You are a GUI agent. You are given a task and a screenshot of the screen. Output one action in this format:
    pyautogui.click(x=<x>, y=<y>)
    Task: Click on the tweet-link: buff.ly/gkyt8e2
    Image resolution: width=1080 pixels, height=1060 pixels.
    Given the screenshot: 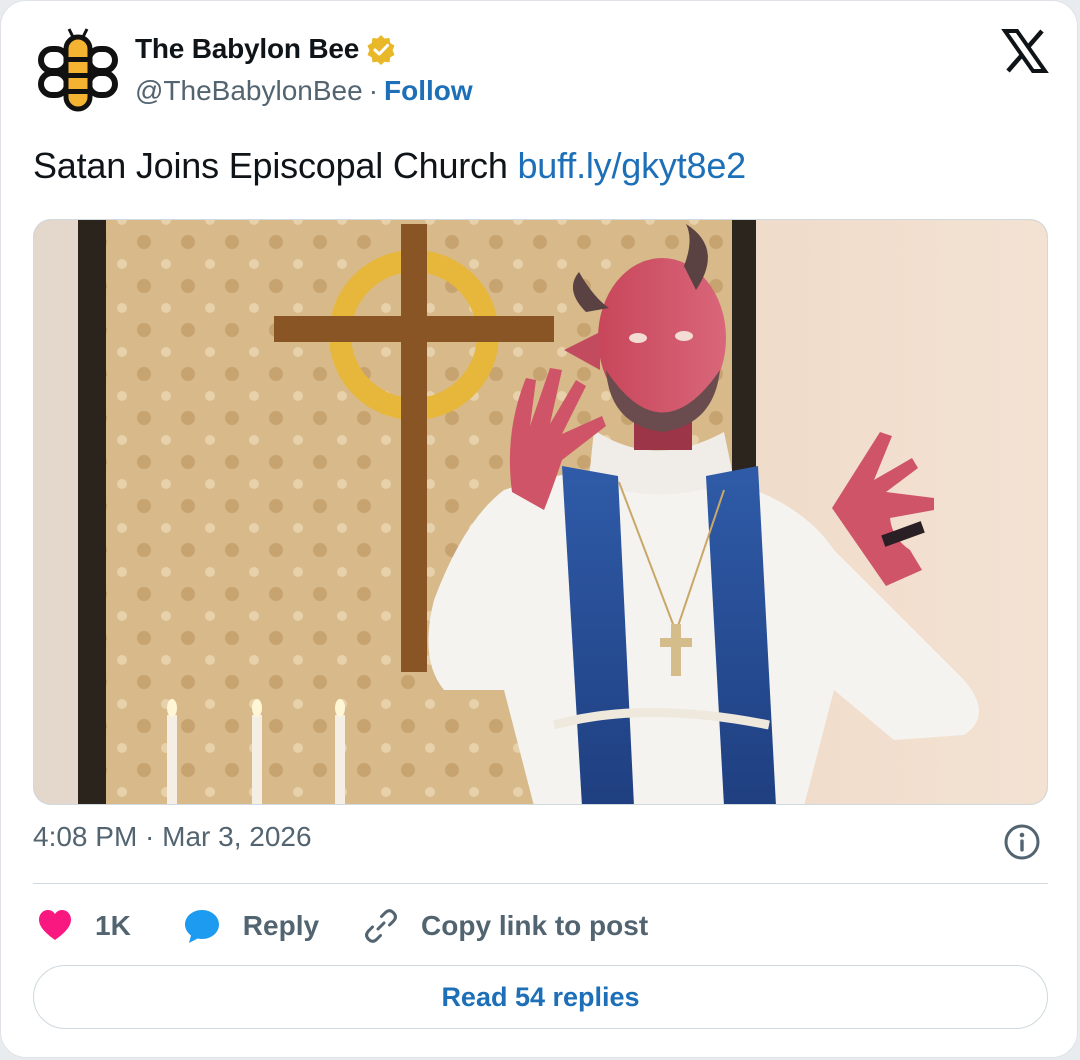 What is the action you would take?
    pyautogui.click(x=631, y=165)
    